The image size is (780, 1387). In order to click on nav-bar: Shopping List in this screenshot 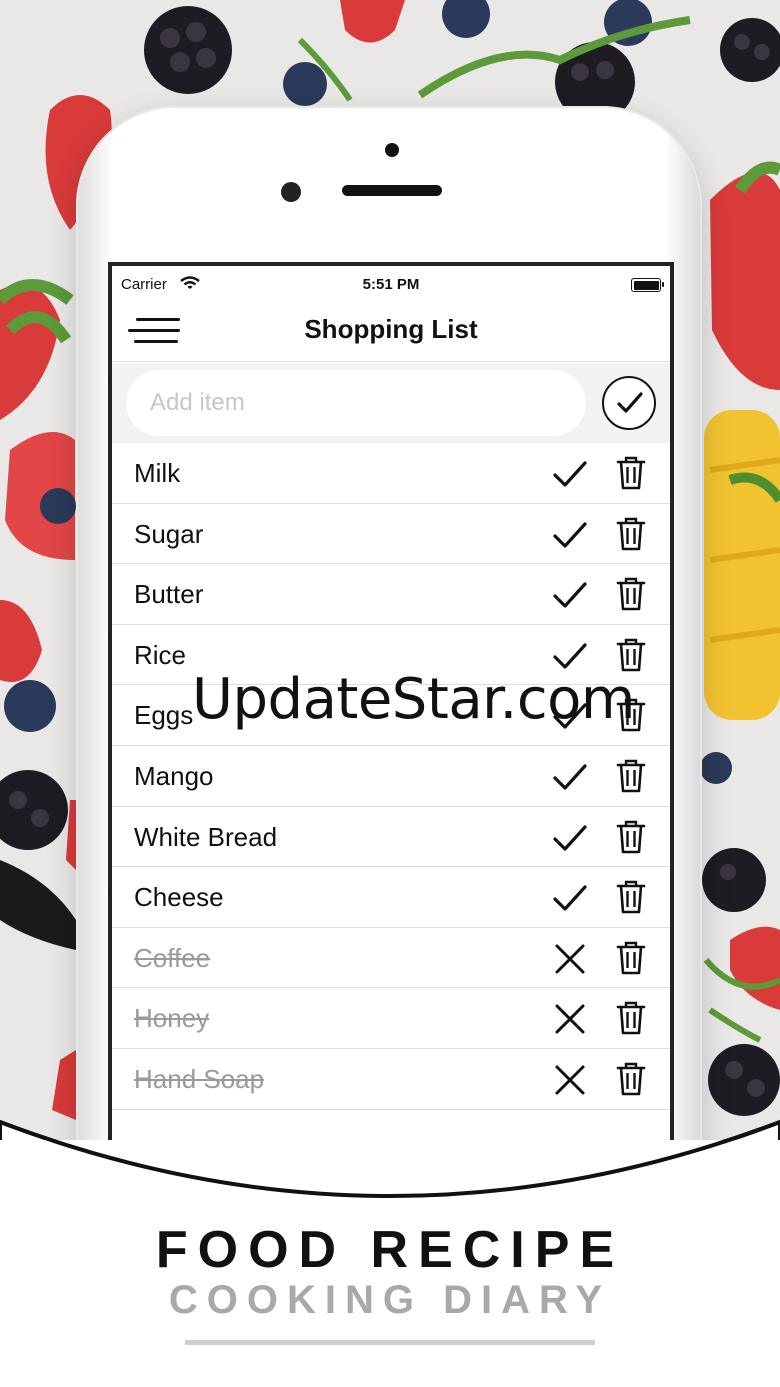, I will do `click(391, 330)`.